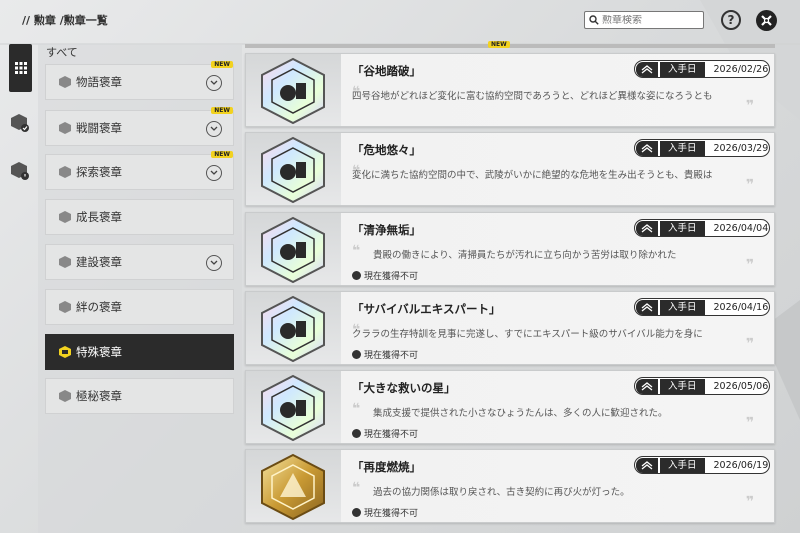 This screenshot has width=800, height=533. I want to click on category-item: 探索褒章 NEW, so click(139, 170).